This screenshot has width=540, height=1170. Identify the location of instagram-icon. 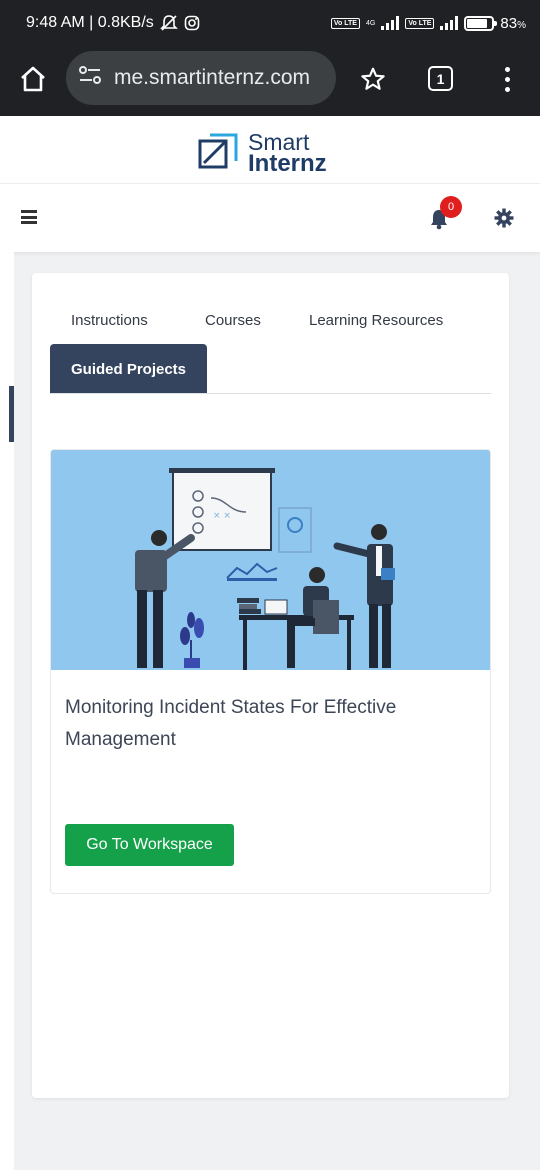
(192, 23).